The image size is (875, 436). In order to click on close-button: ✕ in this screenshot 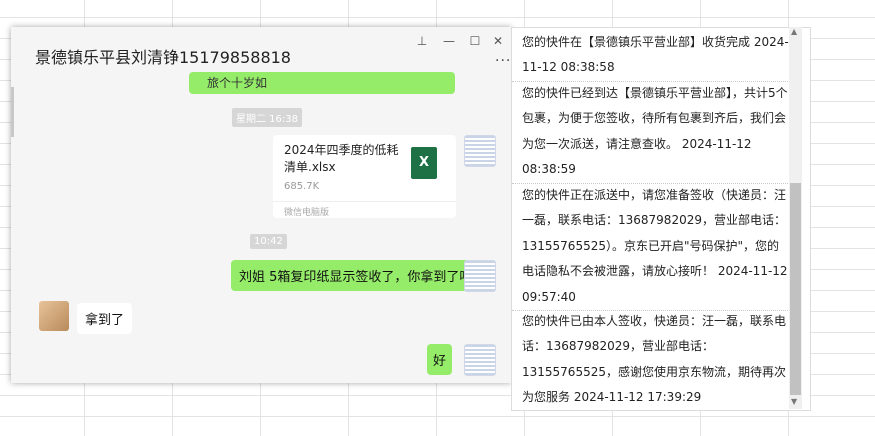, I will do `click(498, 41)`.